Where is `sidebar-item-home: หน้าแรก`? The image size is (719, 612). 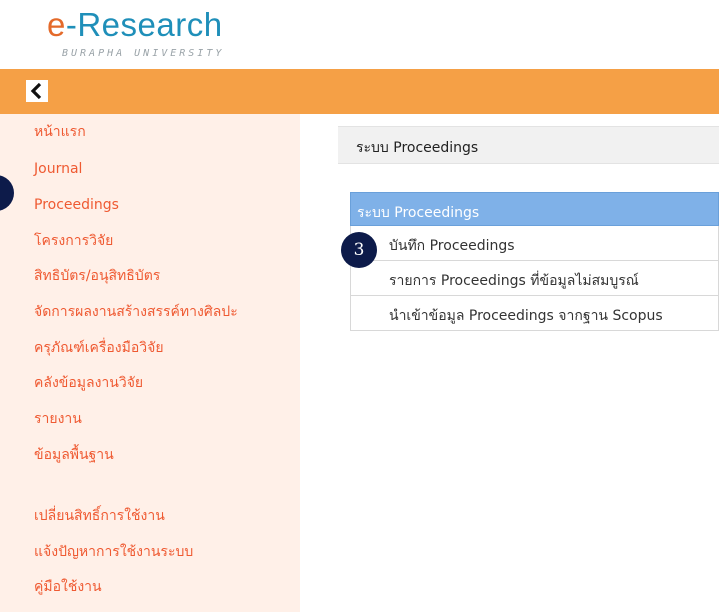
sidebar-item-home: หน้าแรก is located at coordinates (60, 132).